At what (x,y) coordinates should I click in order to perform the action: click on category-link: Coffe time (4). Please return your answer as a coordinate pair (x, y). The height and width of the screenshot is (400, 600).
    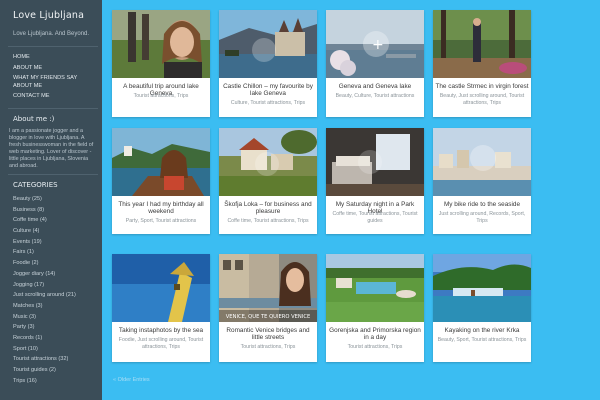
    Looking at the image, I should click on (57, 220).